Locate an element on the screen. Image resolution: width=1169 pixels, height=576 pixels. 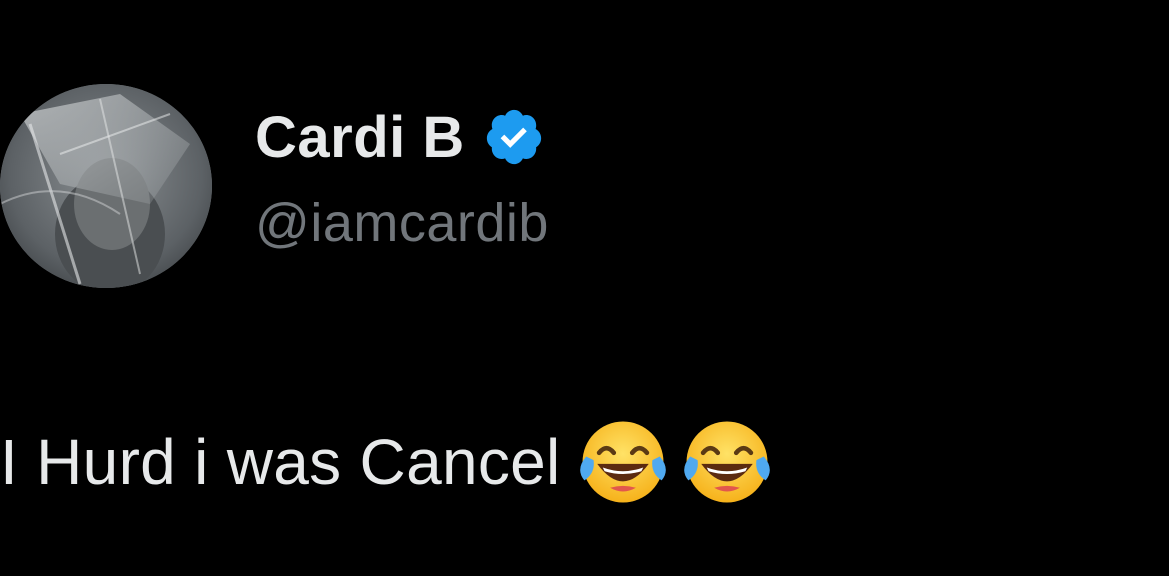
author-names: Cardi B @iamcardib is located at coordinates (402, 178).